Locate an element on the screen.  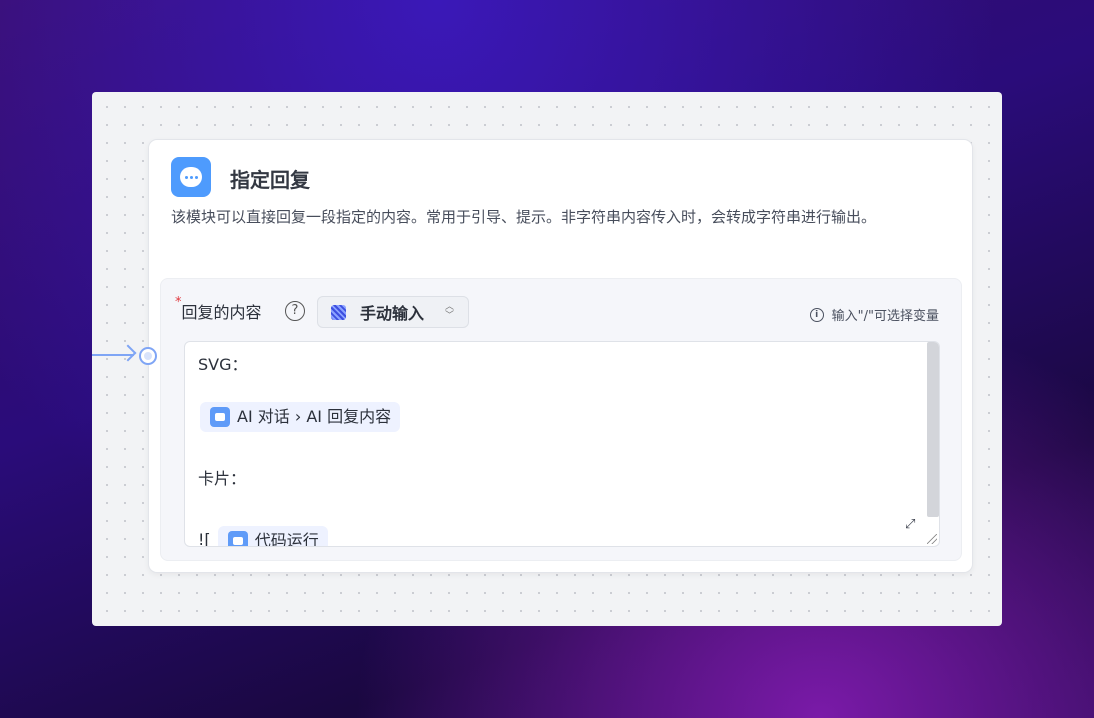
scrollbar is located at coordinates (933, 429).